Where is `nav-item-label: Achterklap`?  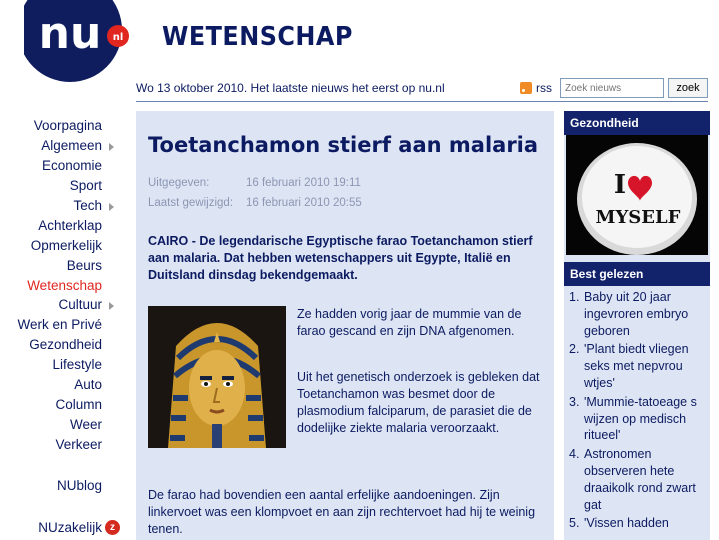
nav-item-label: Achterklap is located at coordinates (70, 225).